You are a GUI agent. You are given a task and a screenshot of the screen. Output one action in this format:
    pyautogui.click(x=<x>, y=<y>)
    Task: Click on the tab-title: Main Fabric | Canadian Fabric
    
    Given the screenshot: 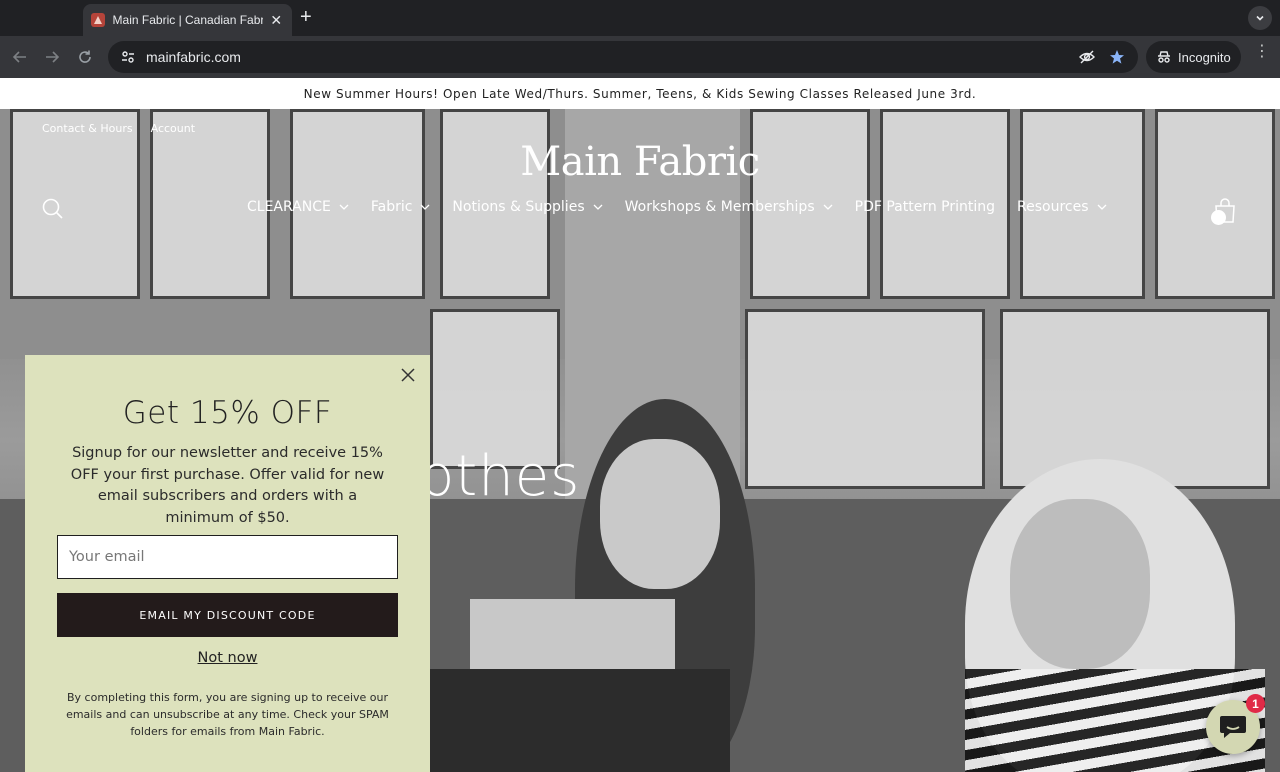 What is the action you would take?
    pyautogui.click(x=187, y=20)
    